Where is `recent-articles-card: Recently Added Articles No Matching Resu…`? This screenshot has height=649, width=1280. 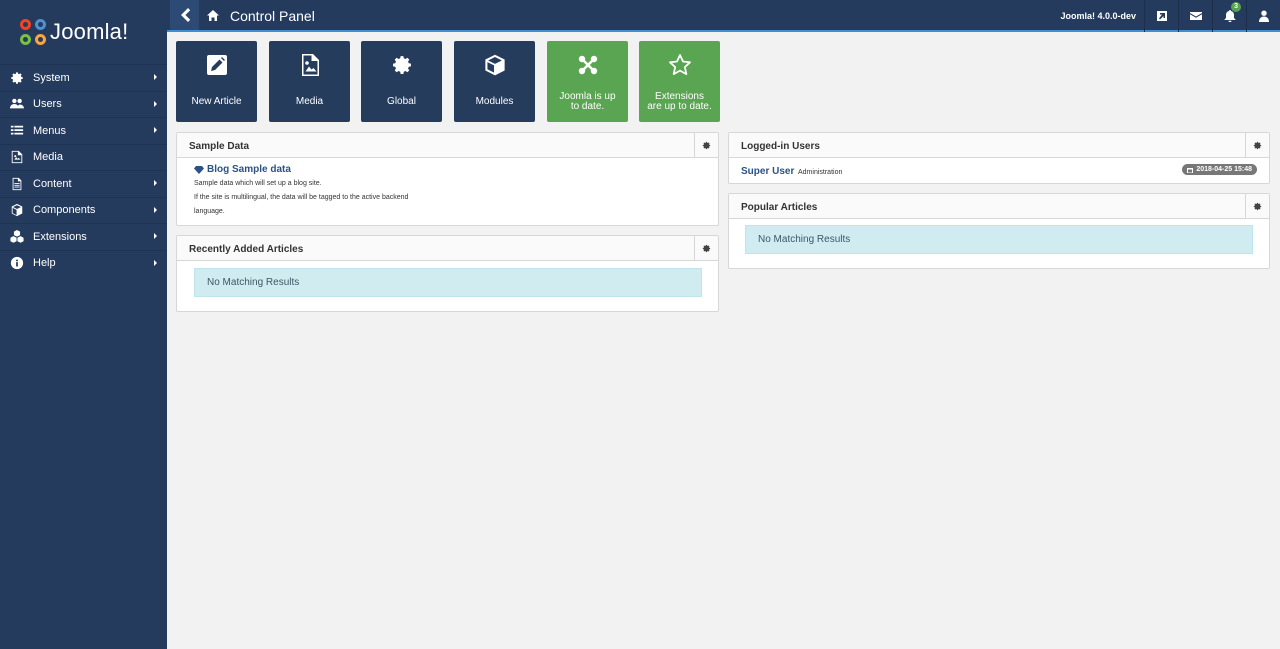 recent-articles-card: Recently Added Articles No Matching Resu… is located at coordinates (447, 273).